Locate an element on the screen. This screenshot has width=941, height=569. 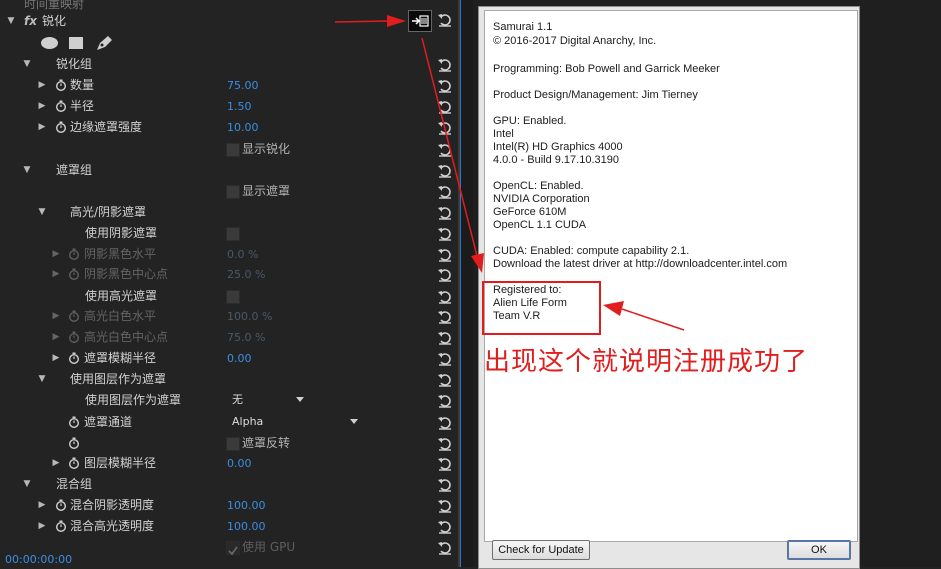
ok-button: OK is located at coordinates (819, 550).